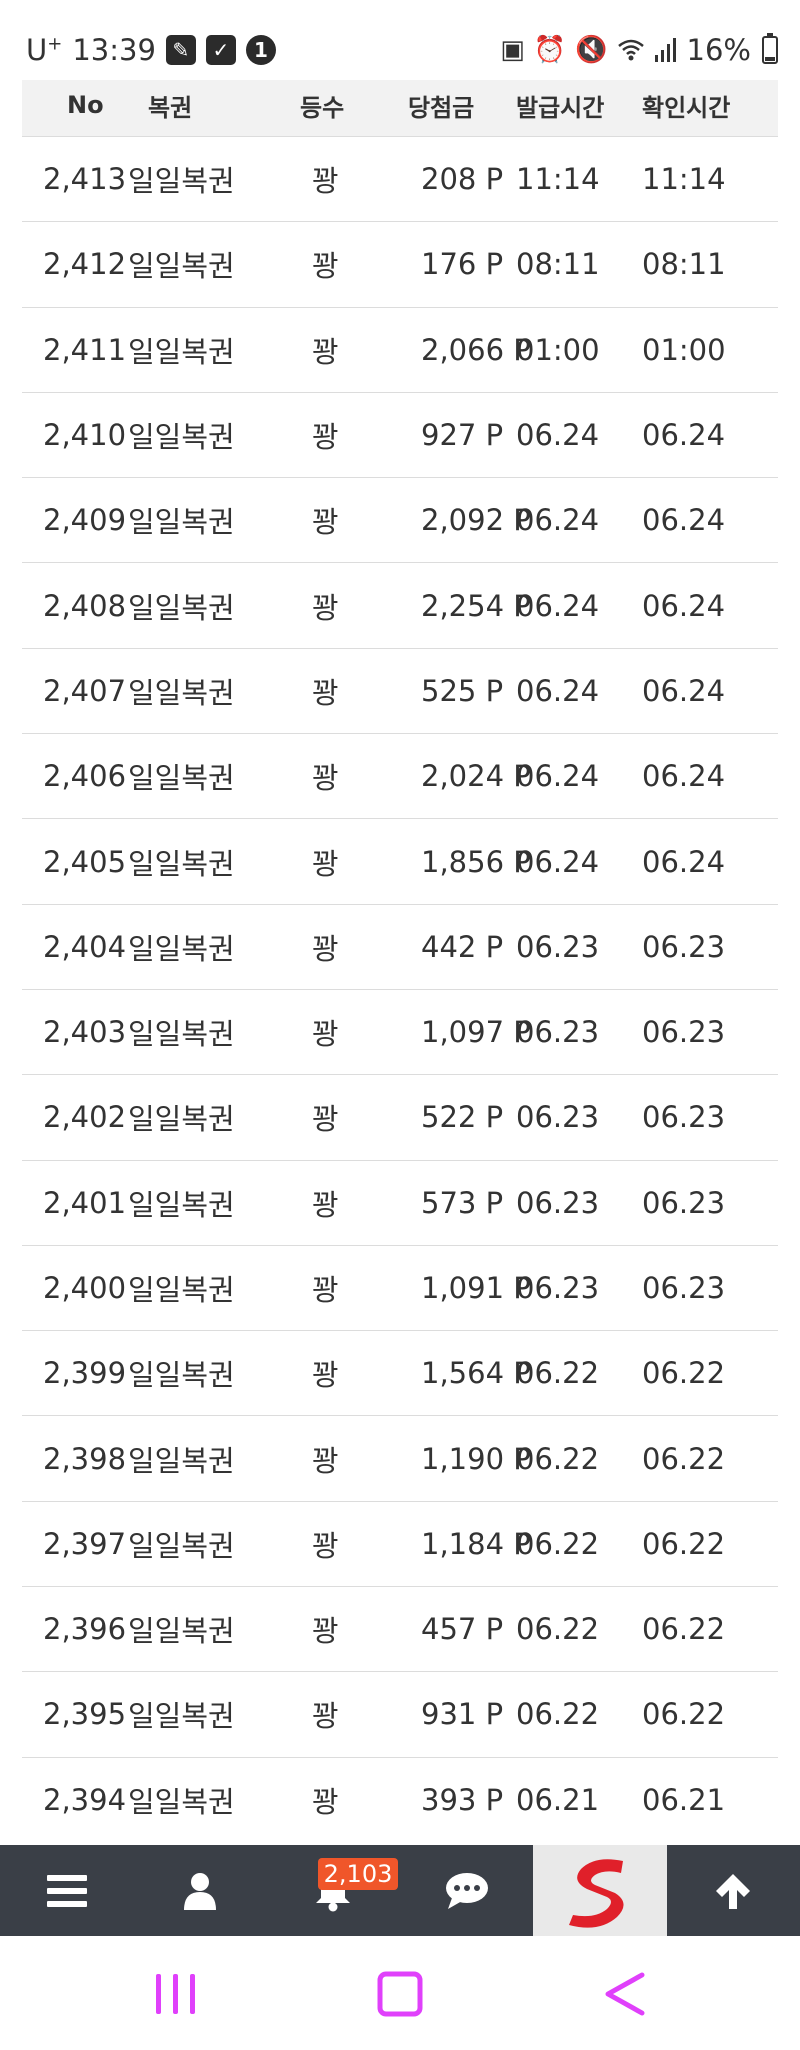 The width and height of the screenshot is (800, 2050). I want to click on chat-button, so click(466, 1890).